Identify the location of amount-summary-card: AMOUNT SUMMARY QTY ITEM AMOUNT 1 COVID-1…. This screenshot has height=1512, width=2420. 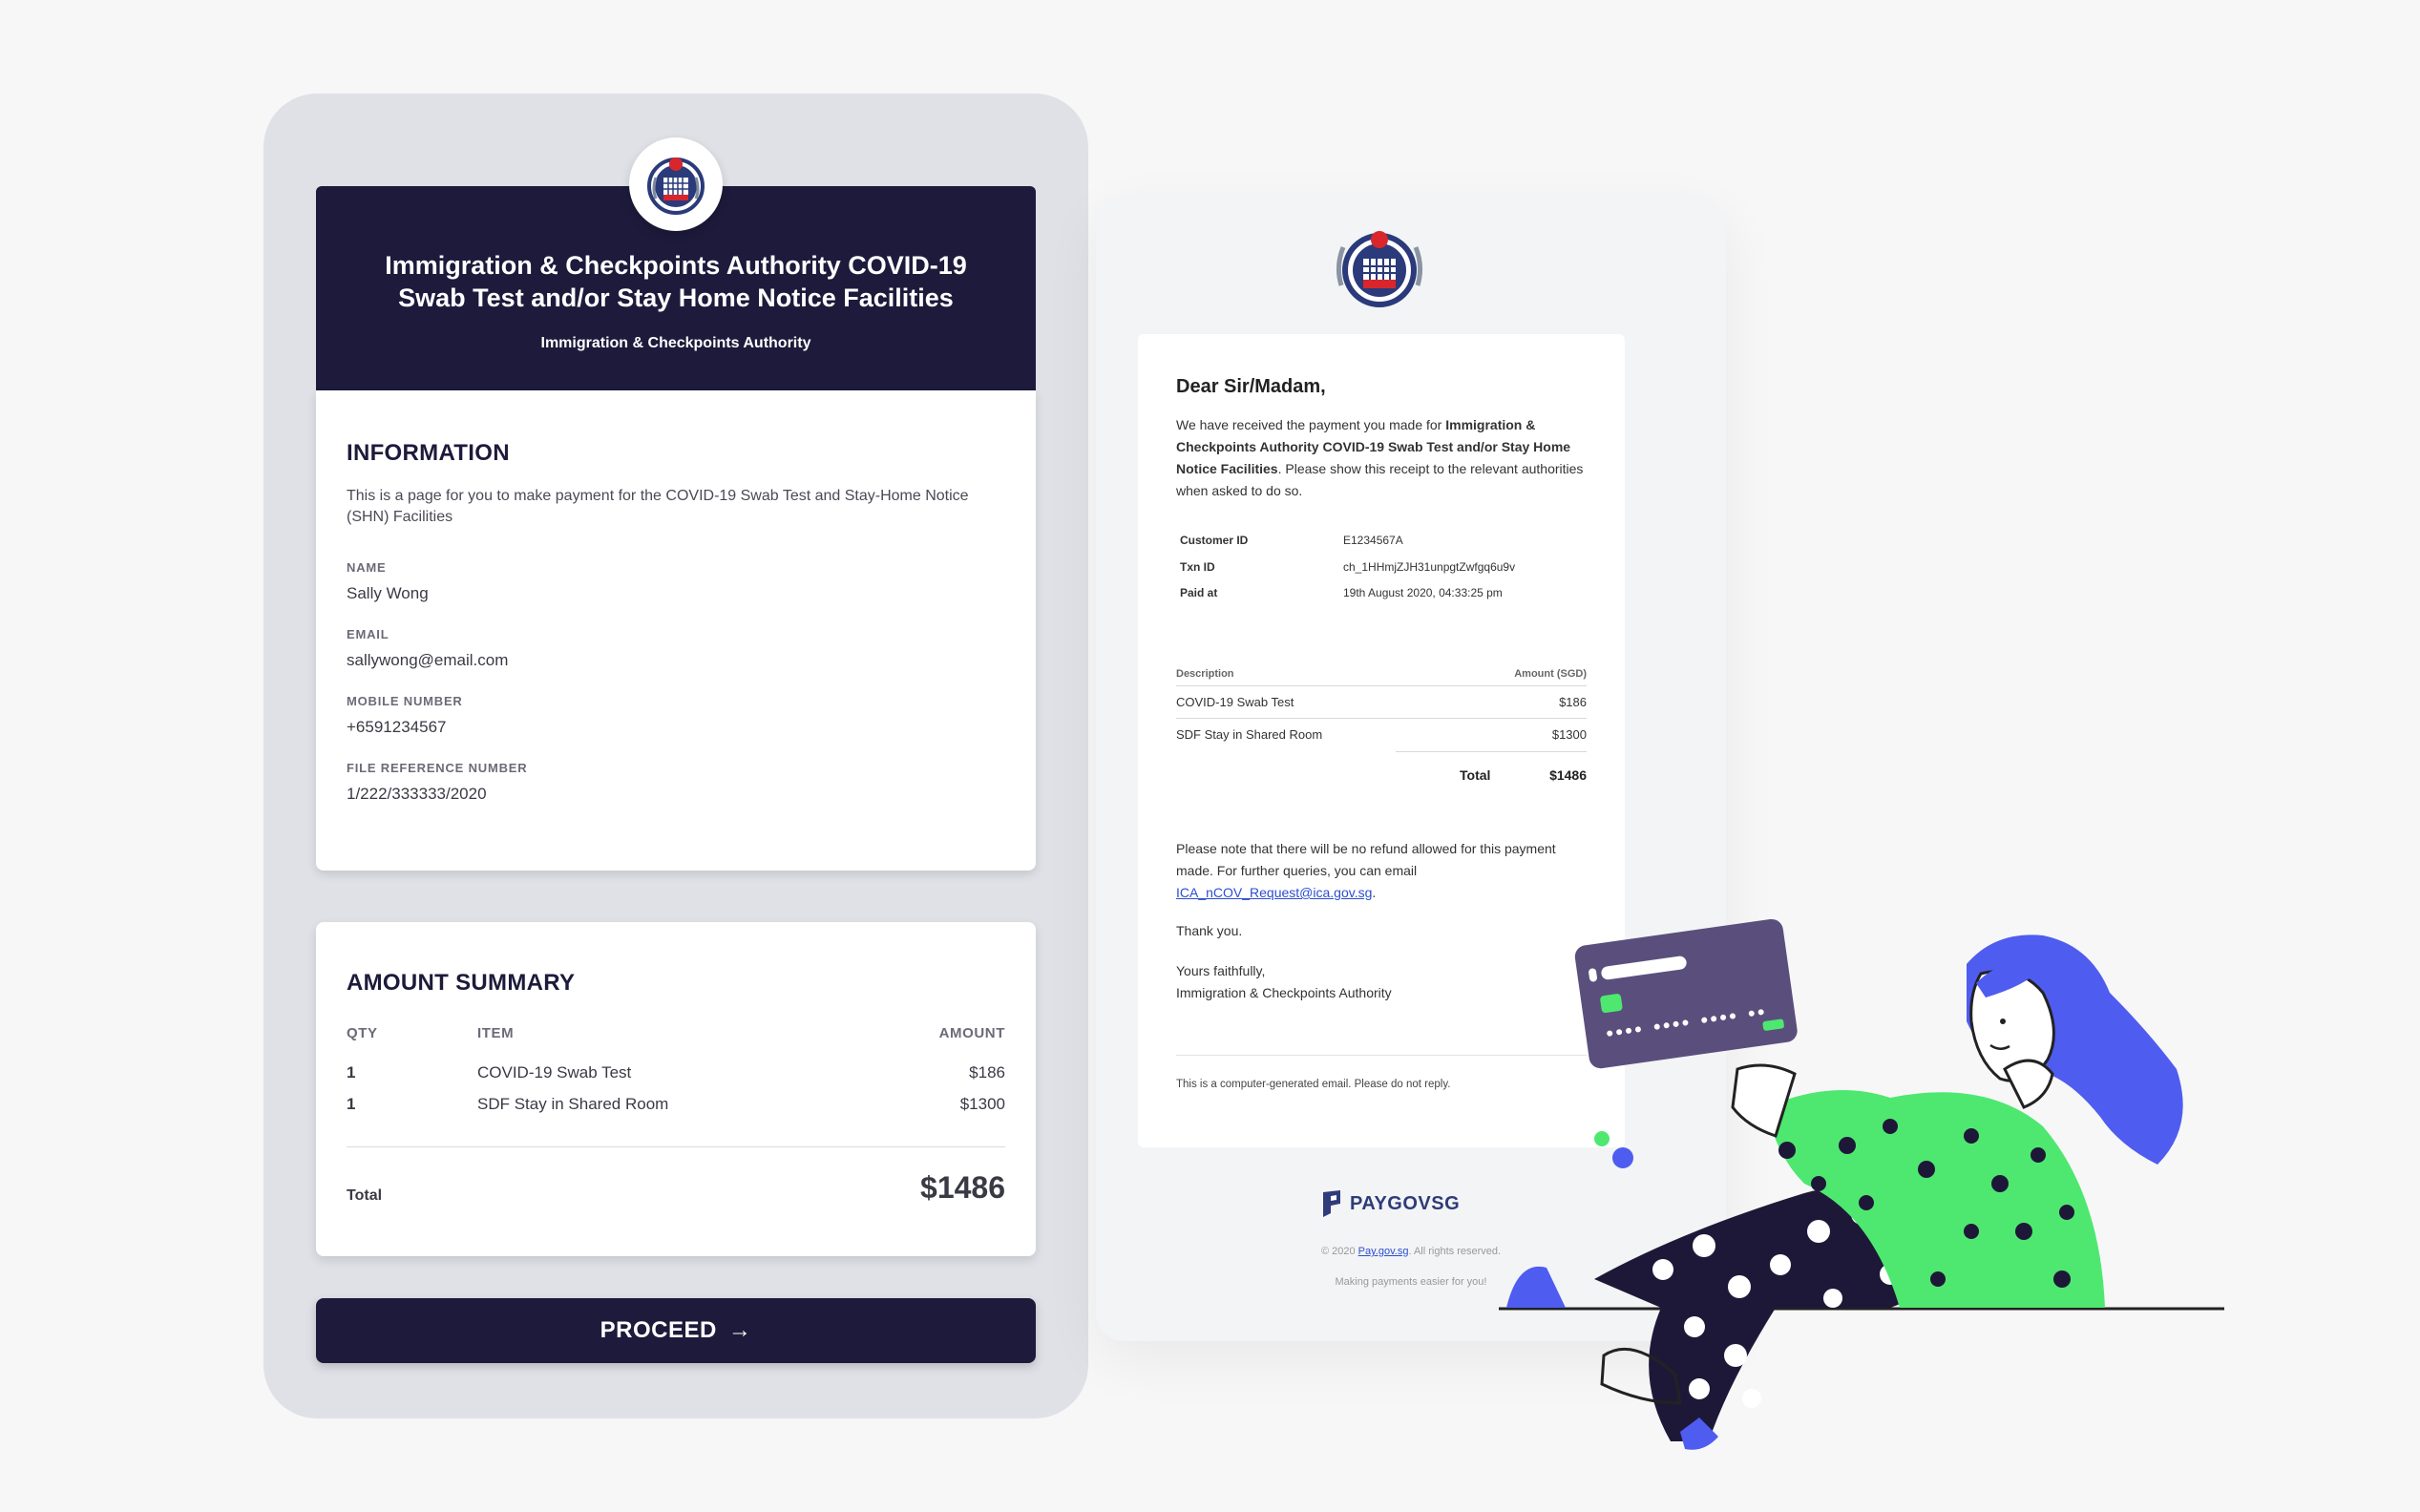
(676, 1089).